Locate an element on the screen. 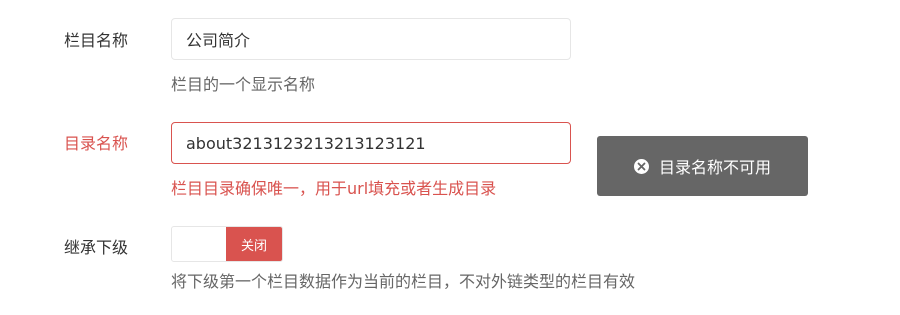 The height and width of the screenshot is (315, 900). inherit-sub-help: 将下级第一个栏目数据作为当前的栏目，不对外链类型的栏目有效 is located at coordinates (403, 281).